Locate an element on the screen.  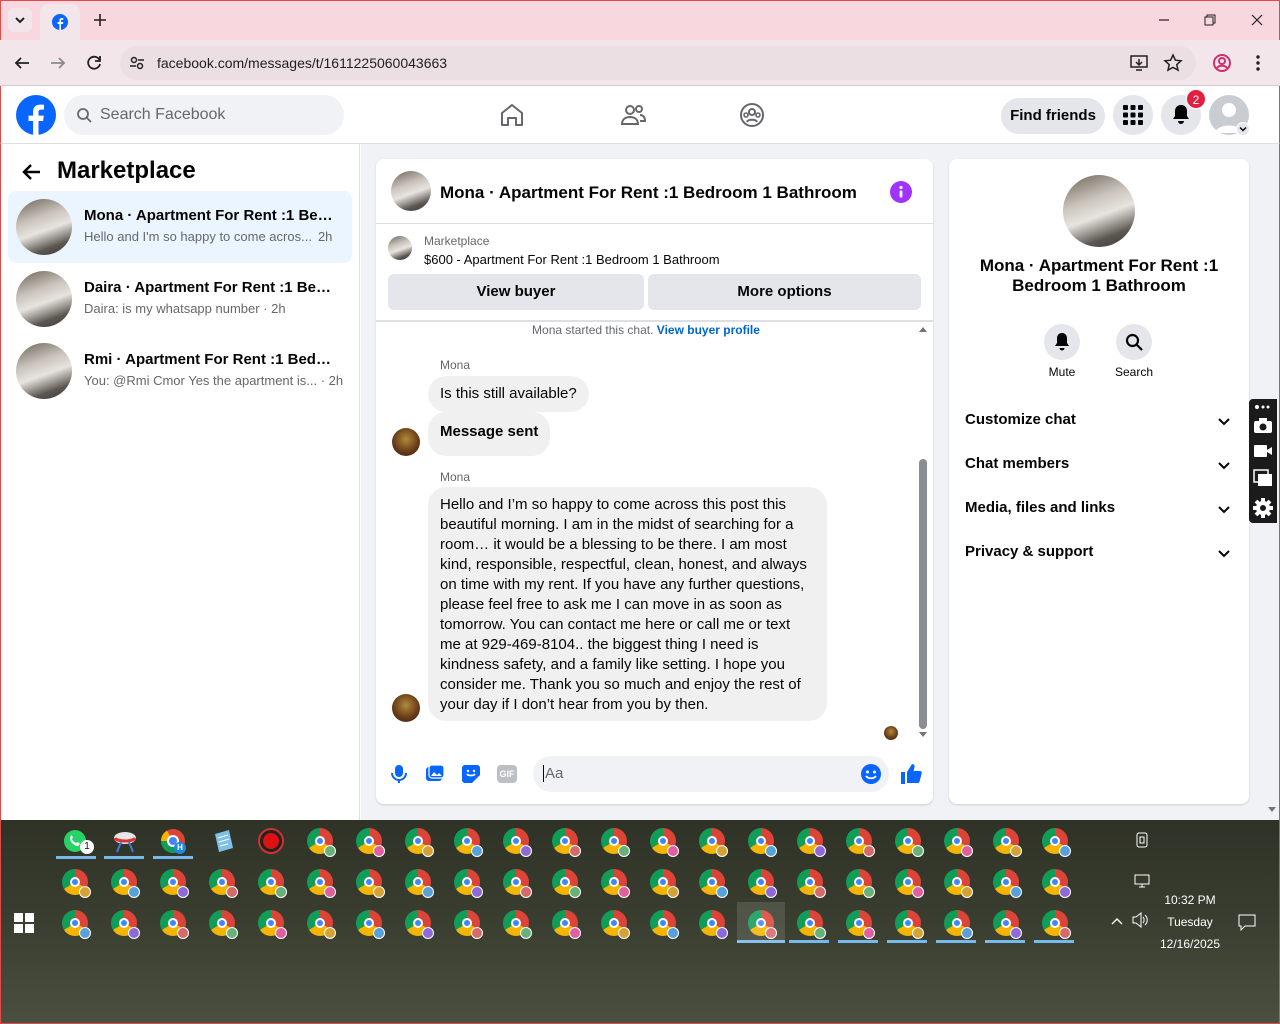
more-options-button: More options is located at coordinates (784, 292).